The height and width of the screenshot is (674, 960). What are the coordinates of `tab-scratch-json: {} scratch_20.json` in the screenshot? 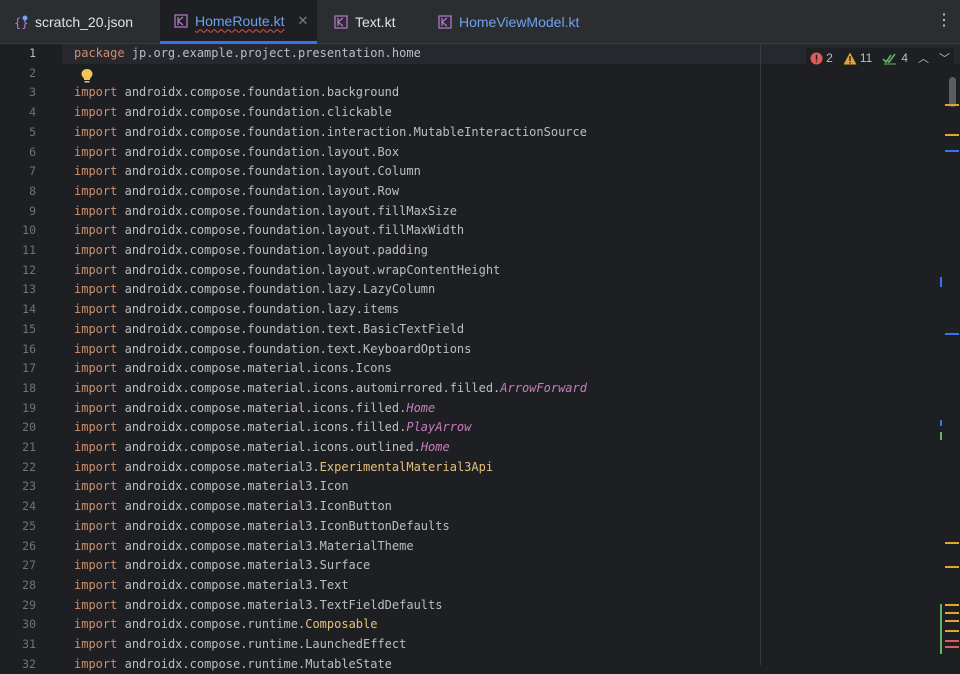 It's located at (79, 22).